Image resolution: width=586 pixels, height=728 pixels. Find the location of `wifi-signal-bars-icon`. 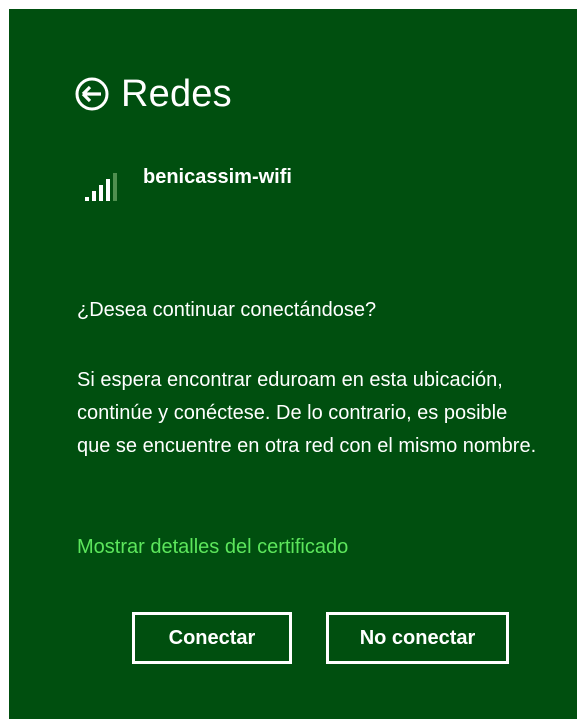

wifi-signal-bars-icon is located at coordinates (101, 187).